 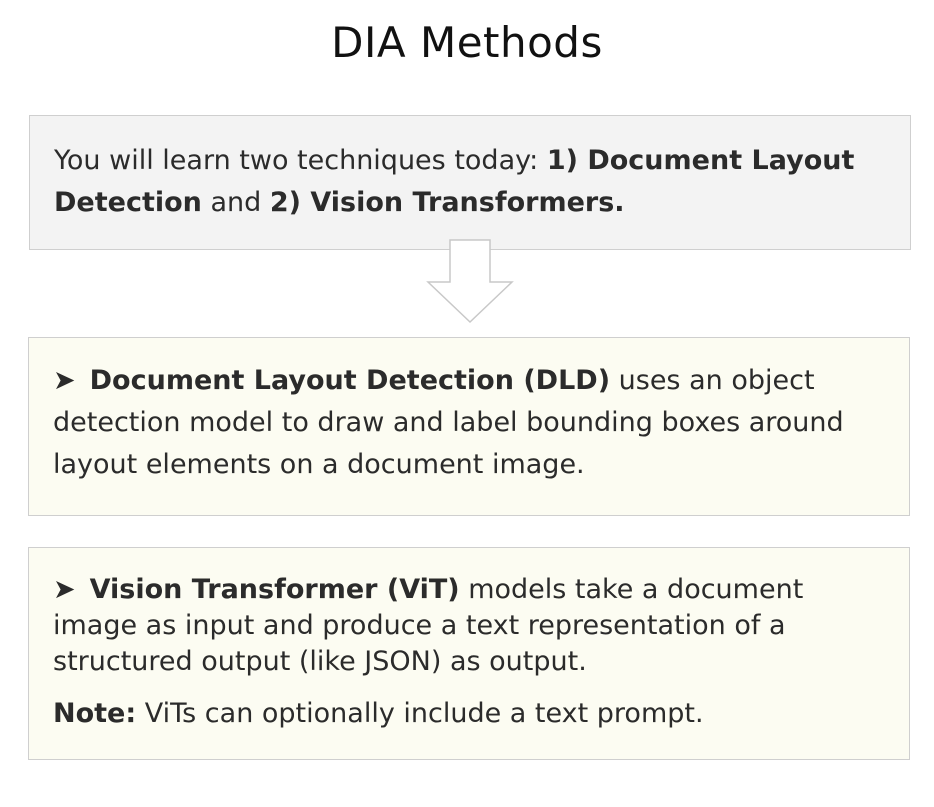 I want to click on intro-prefix: You will learn two techniques today:, so click(x=300, y=160).